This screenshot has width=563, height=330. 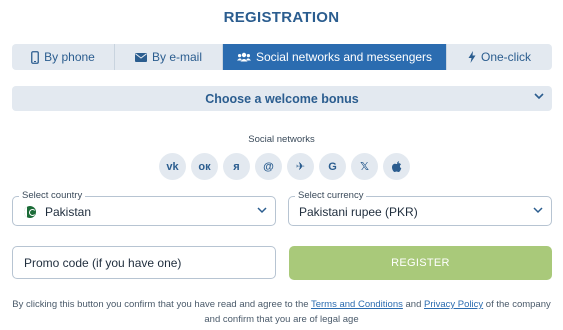 What do you see at coordinates (281, 139) in the screenshot?
I see `social-networks-label: Social networks` at bounding box center [281, 139].